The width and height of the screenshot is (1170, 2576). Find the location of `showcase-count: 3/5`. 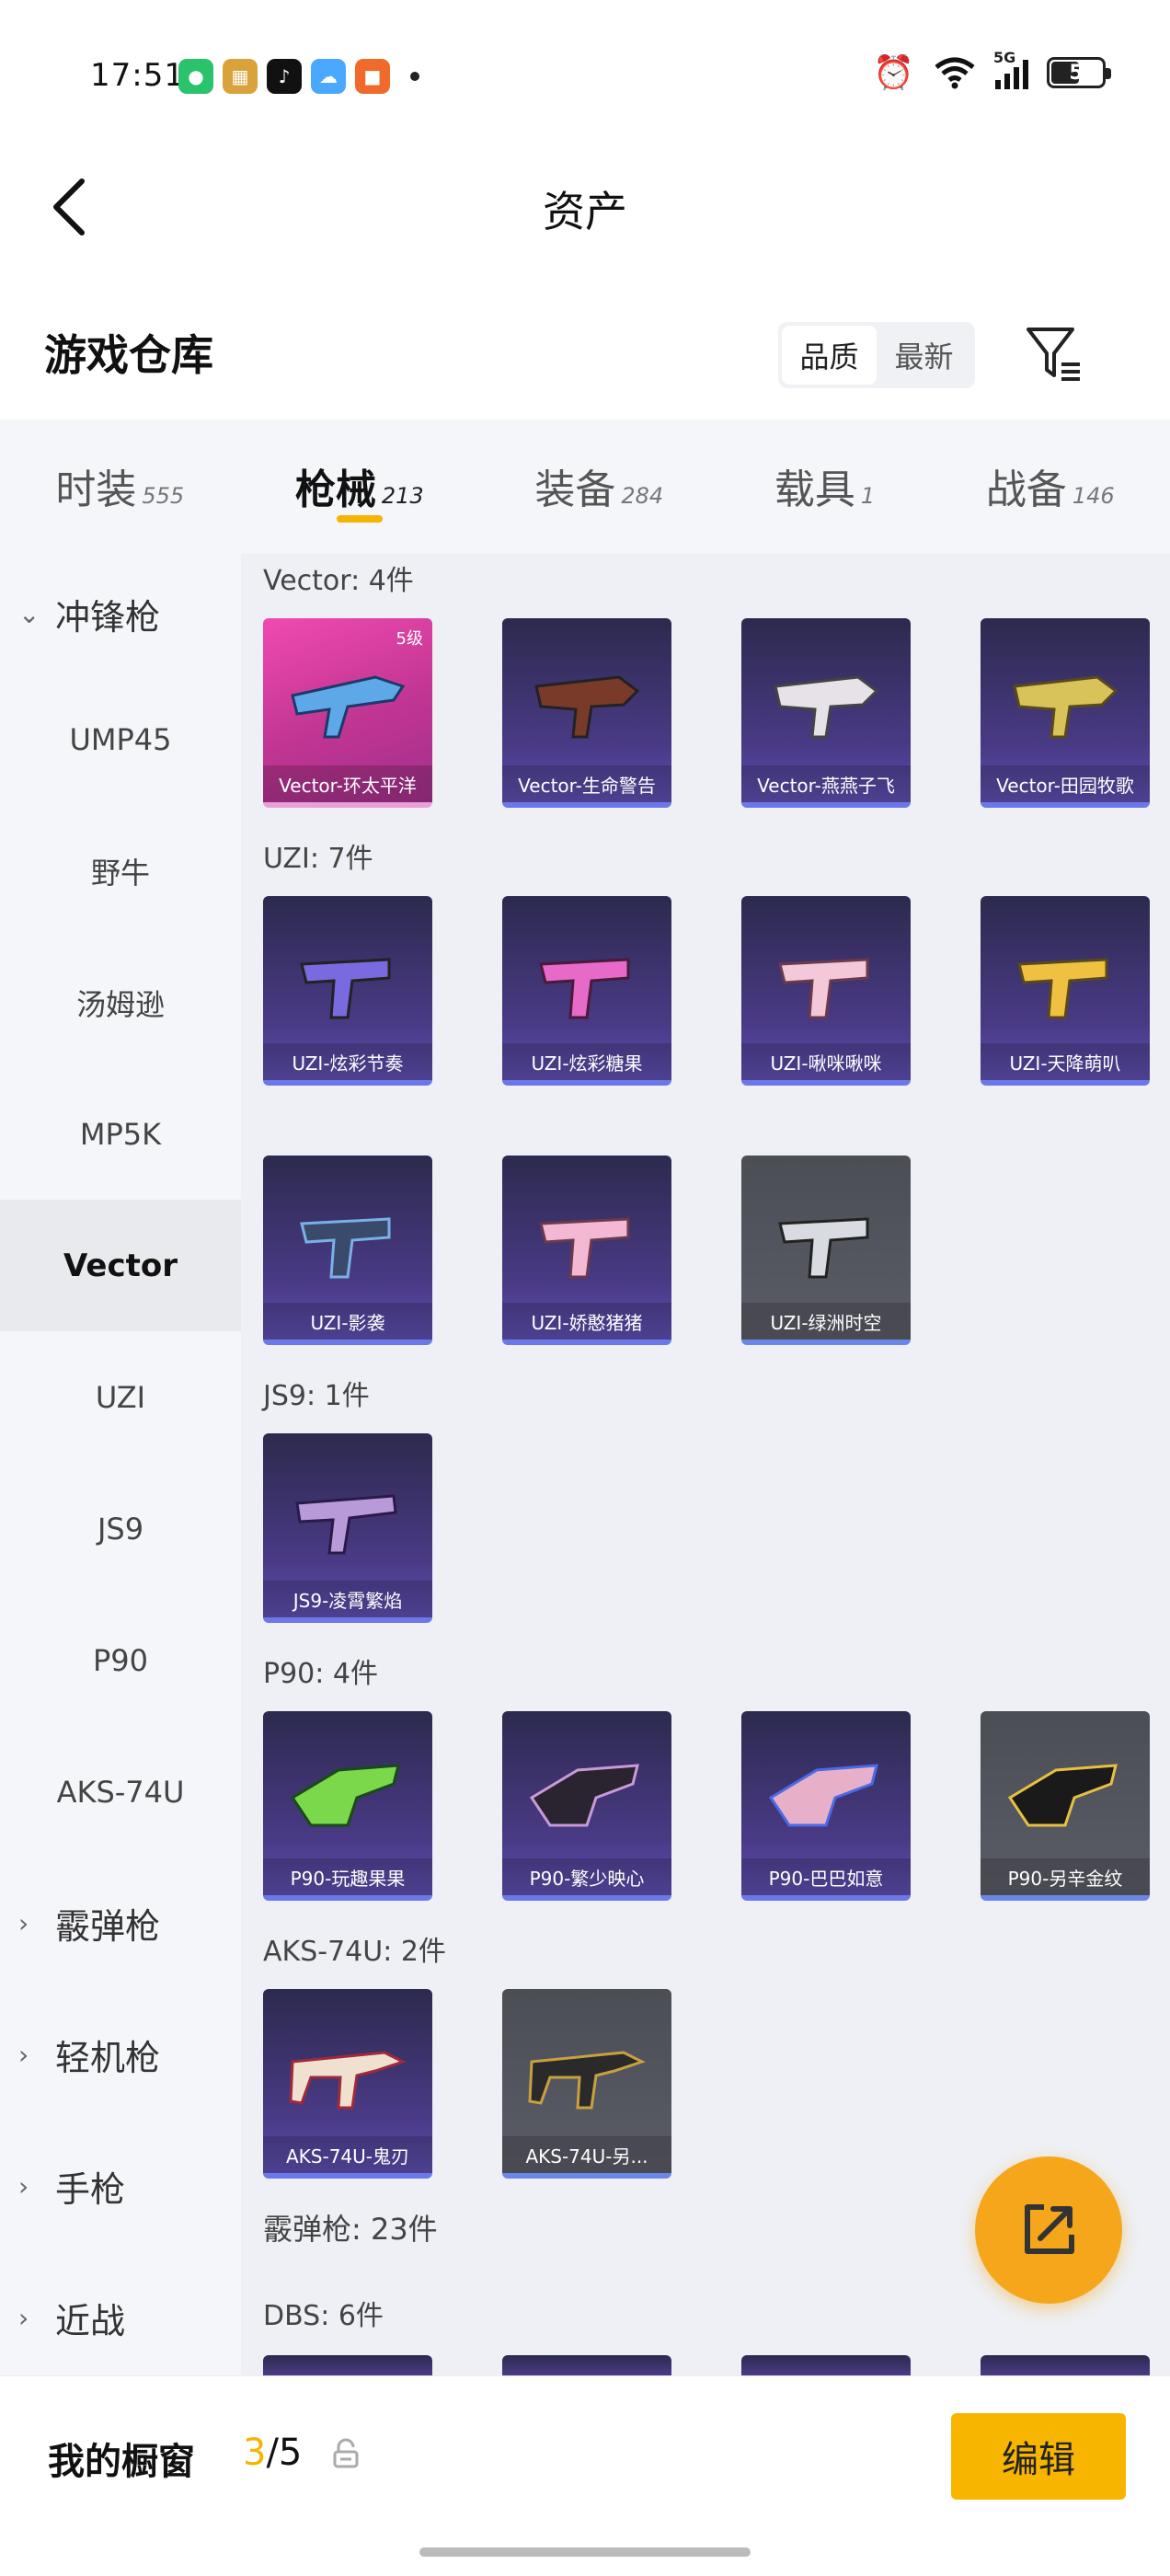

showcase-count: 3/5 is located at coordinates (272, 2453).